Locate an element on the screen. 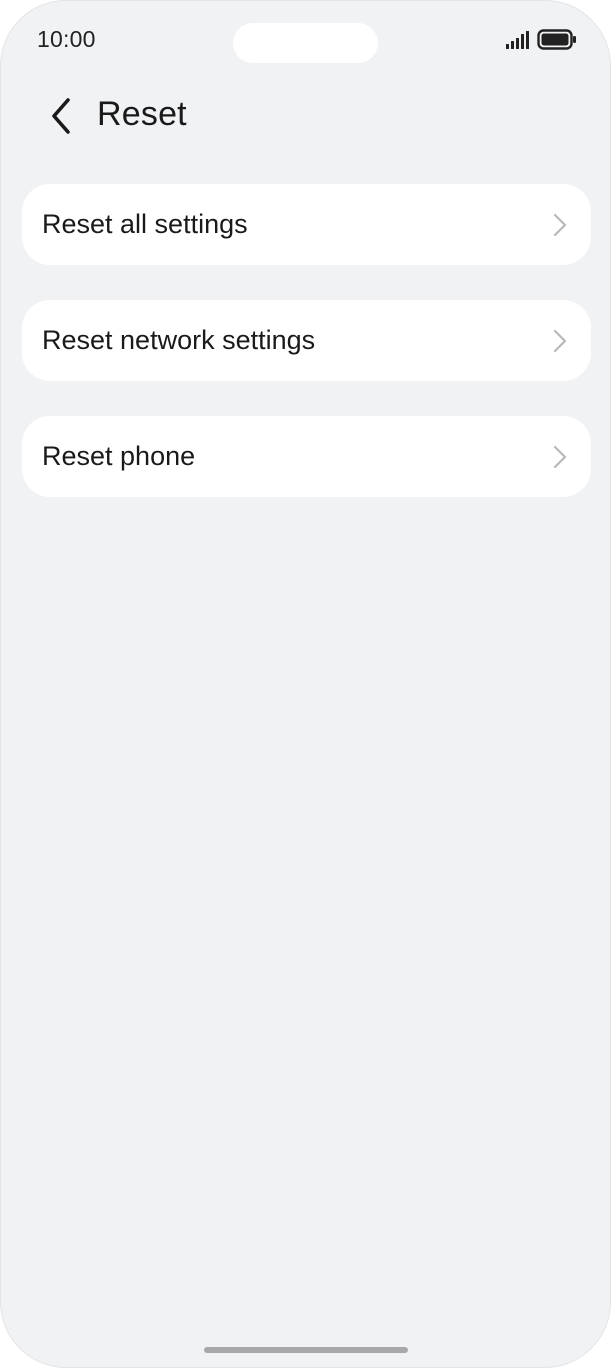 This screenshot has width=611, height=1368. back-button is located at coordinates (61, 116).